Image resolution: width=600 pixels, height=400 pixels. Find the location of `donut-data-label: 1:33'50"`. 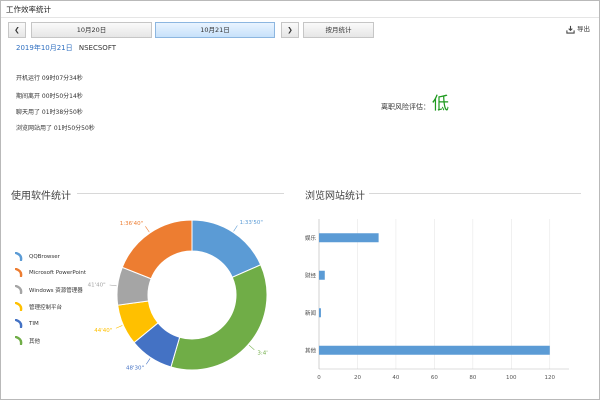

donut-data-label: 1:33'50" is located at coordinates (251, 223).